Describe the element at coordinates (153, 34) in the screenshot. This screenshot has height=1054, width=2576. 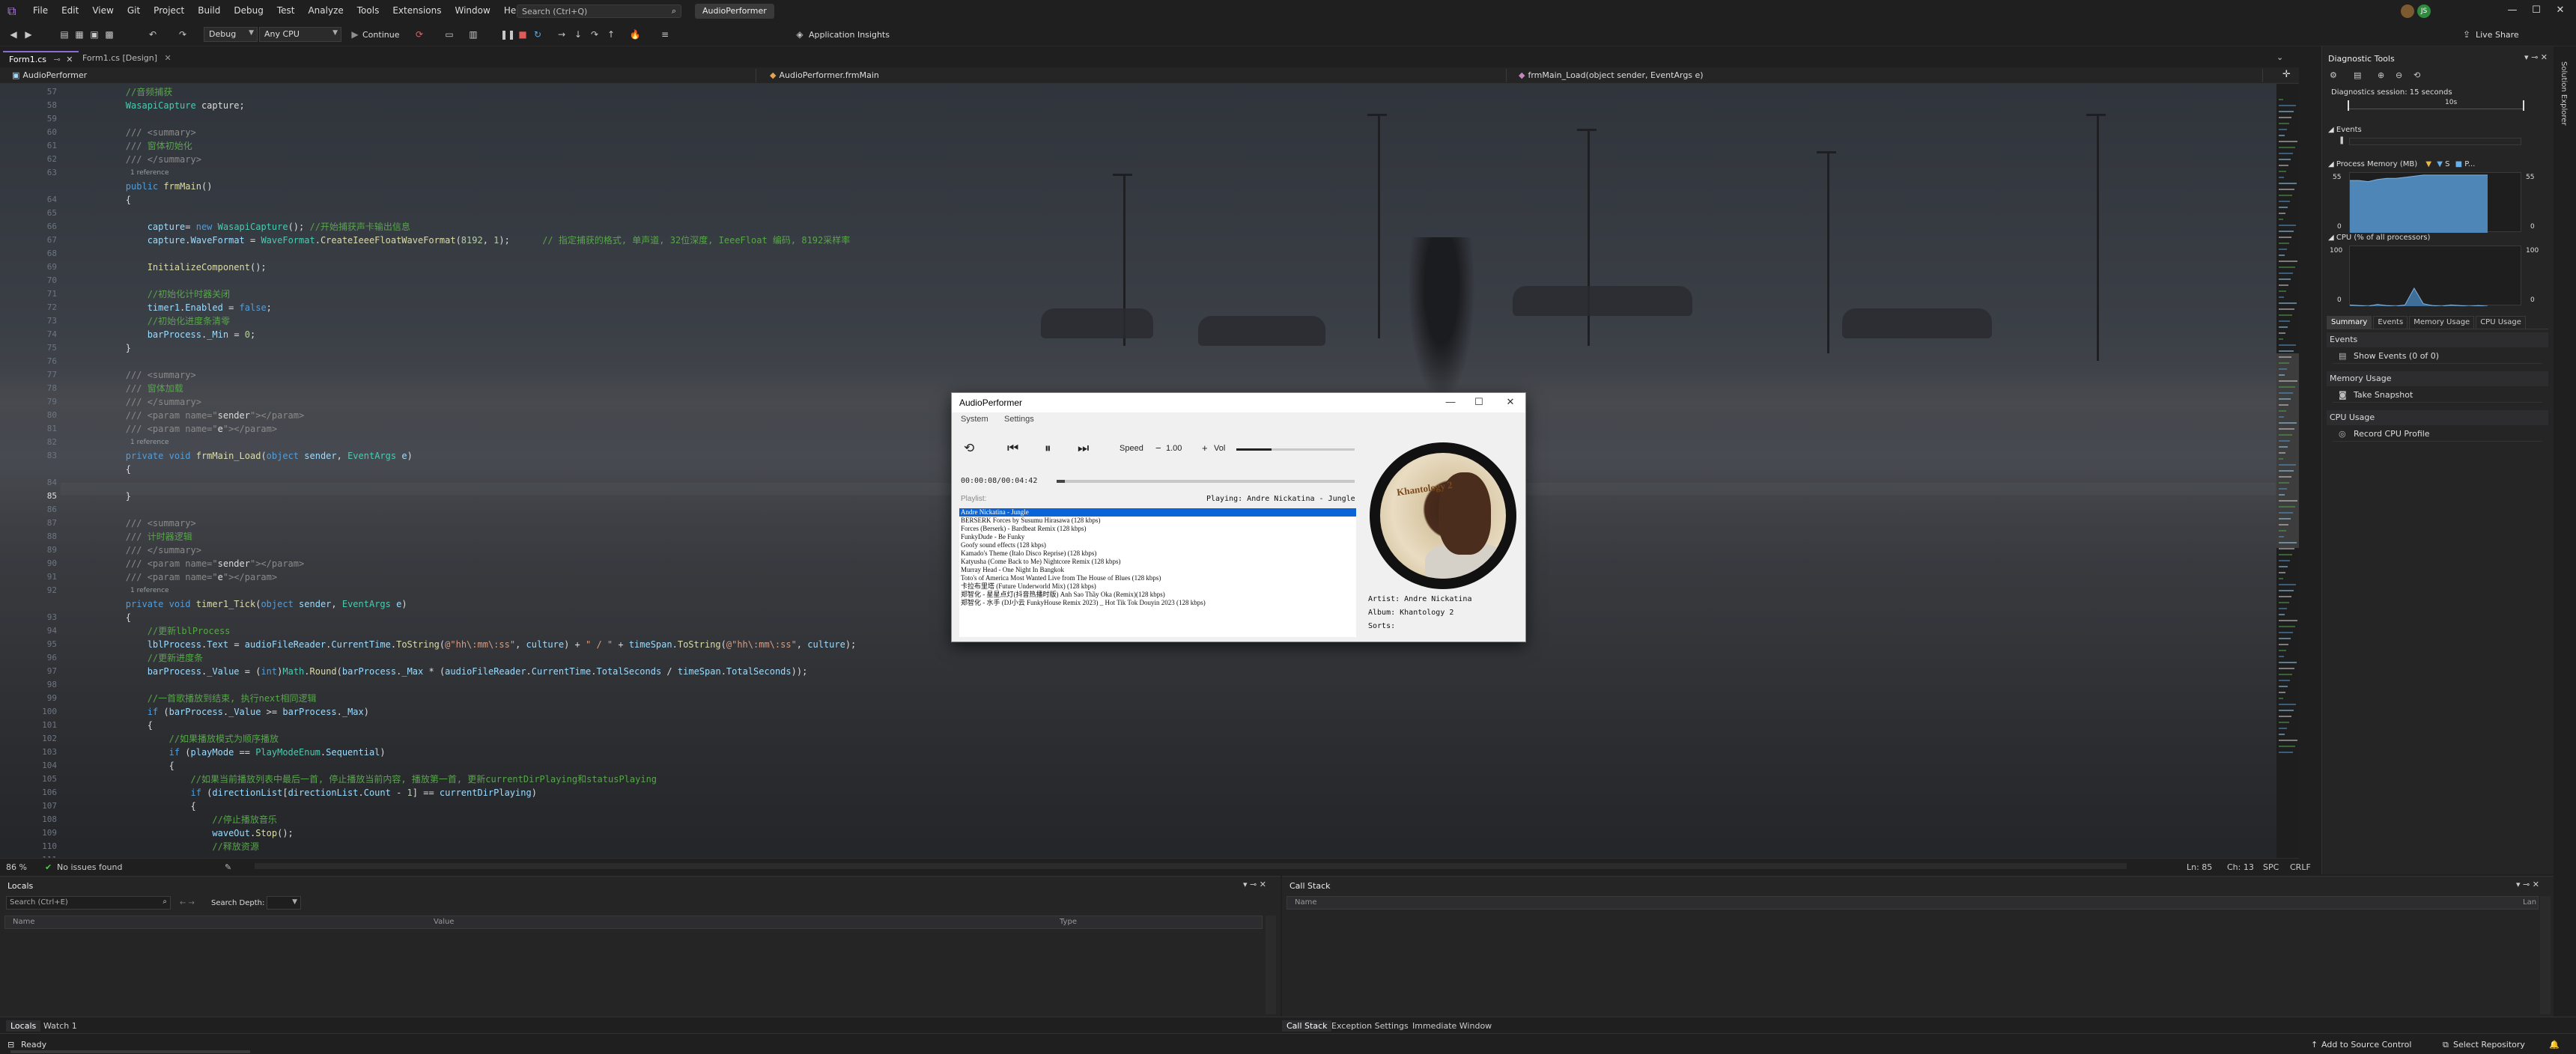
I see `undo-icon: ↶` at that location.